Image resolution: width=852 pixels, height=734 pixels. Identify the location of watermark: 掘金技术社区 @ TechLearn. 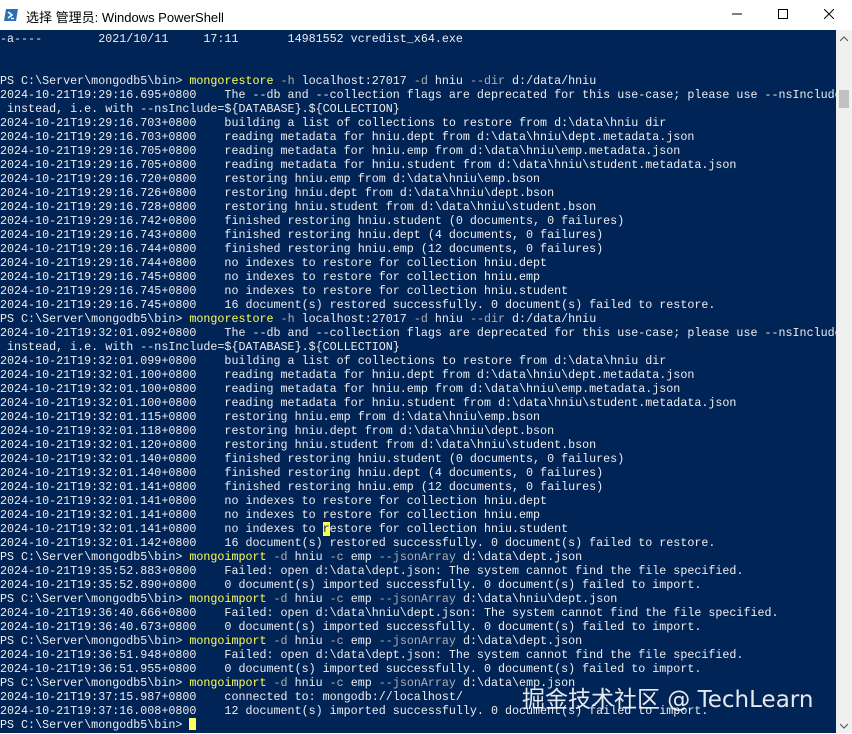
(668, 700).